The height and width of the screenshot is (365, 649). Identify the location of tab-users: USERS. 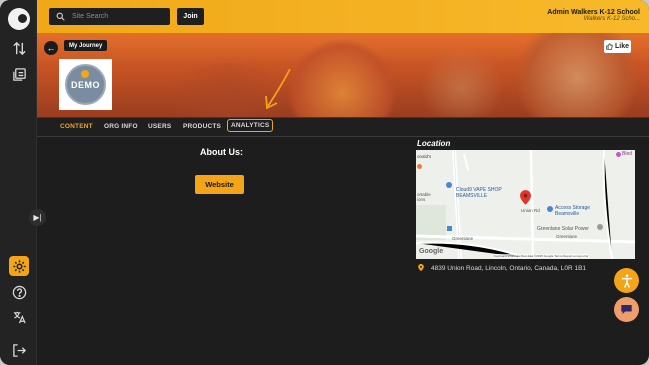
(159, 126).